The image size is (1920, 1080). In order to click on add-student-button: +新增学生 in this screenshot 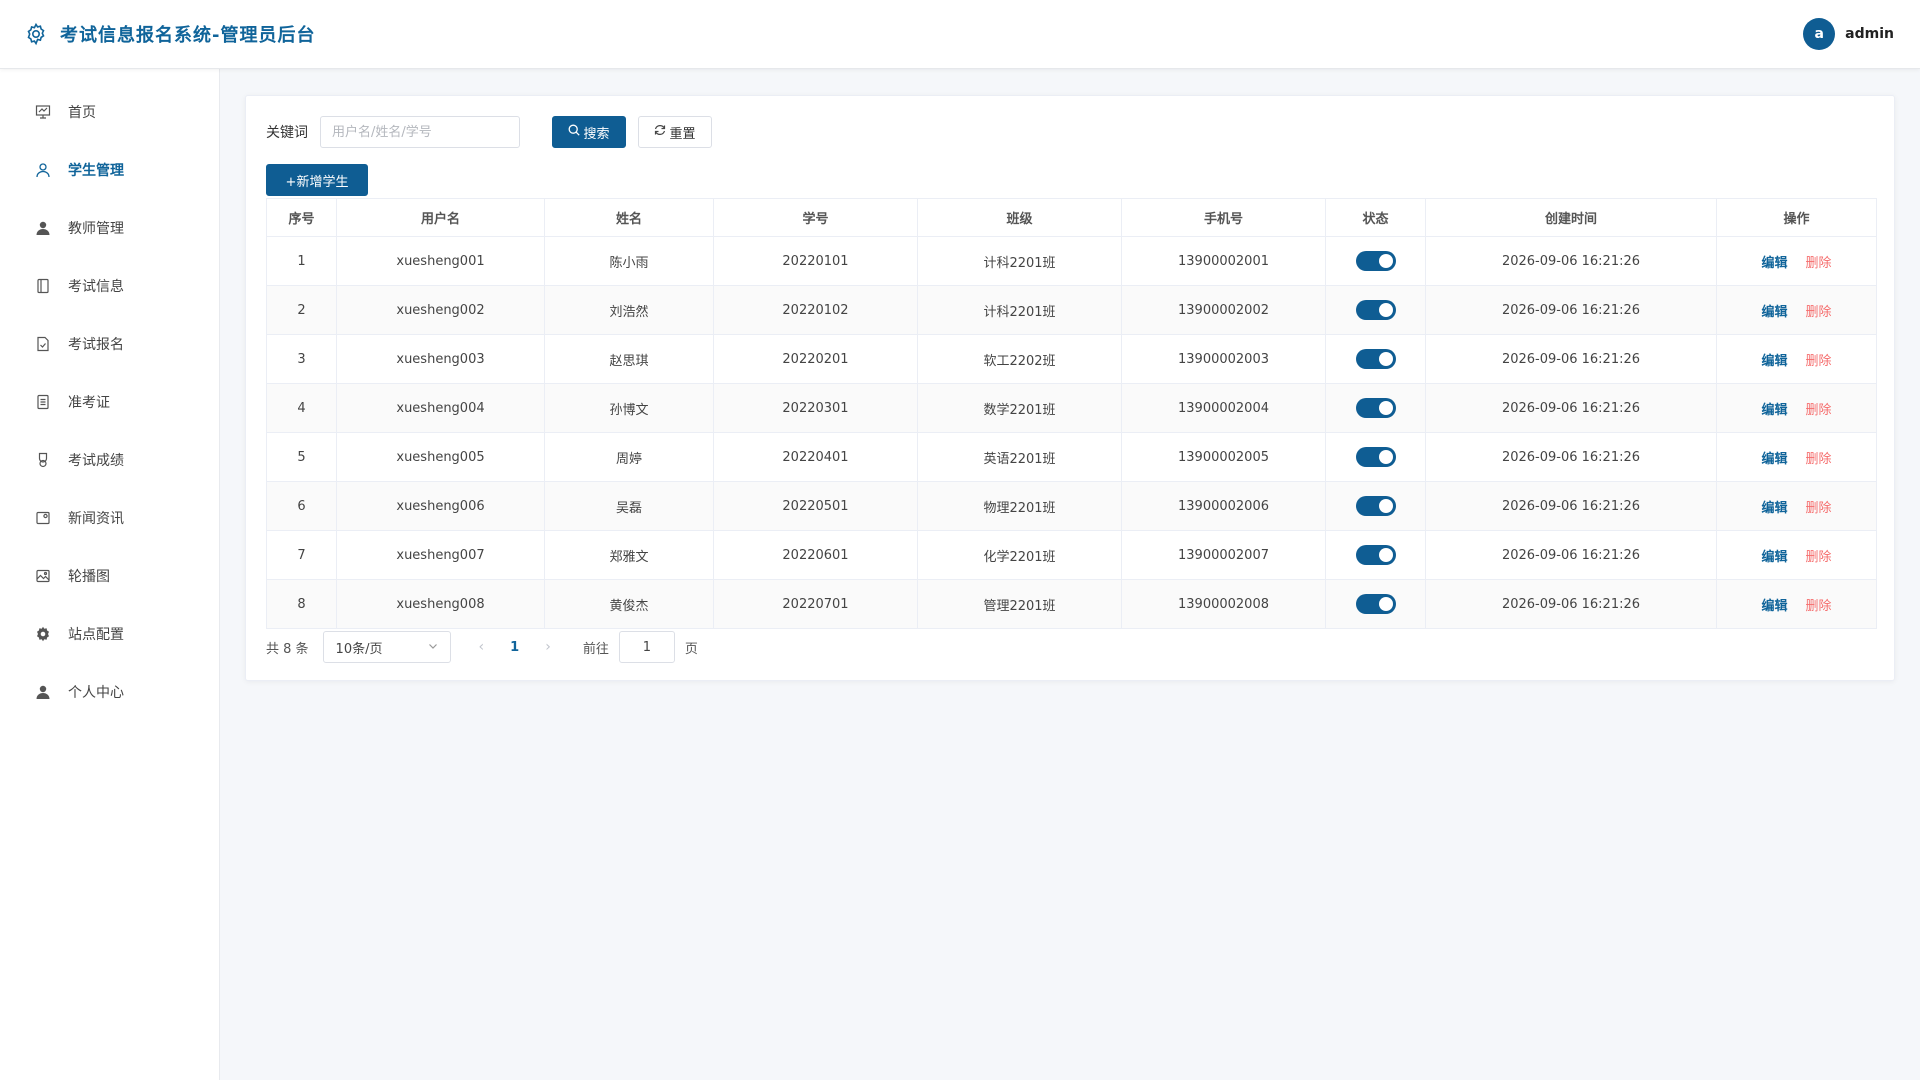, I will do `click(317, 180)`.